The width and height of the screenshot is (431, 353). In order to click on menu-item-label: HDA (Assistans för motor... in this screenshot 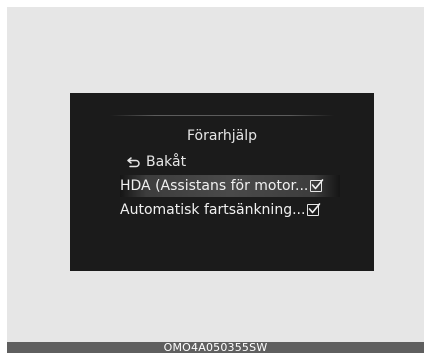, I will do `click(214, 186)`.